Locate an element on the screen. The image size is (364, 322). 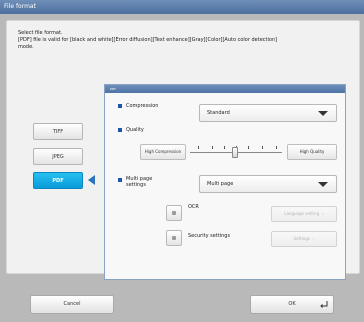
multipage-label-line-2: settings is located at coordinates (136, 185).